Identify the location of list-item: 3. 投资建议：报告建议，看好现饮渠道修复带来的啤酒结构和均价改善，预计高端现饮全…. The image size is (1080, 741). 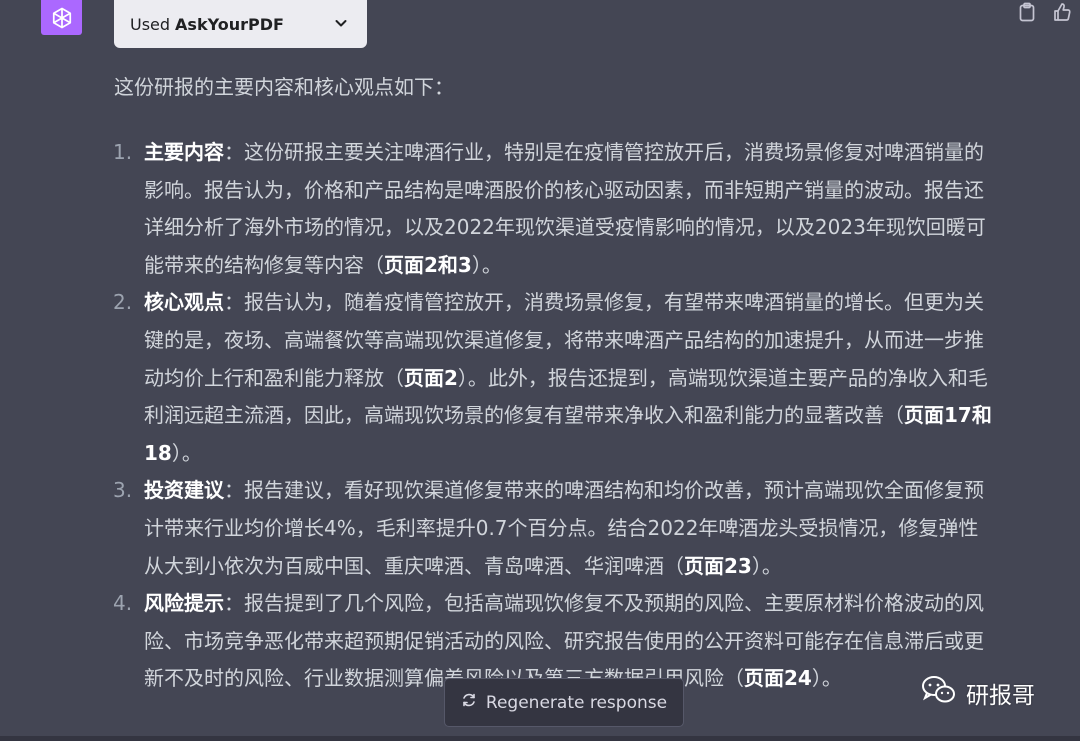
(553, 528).